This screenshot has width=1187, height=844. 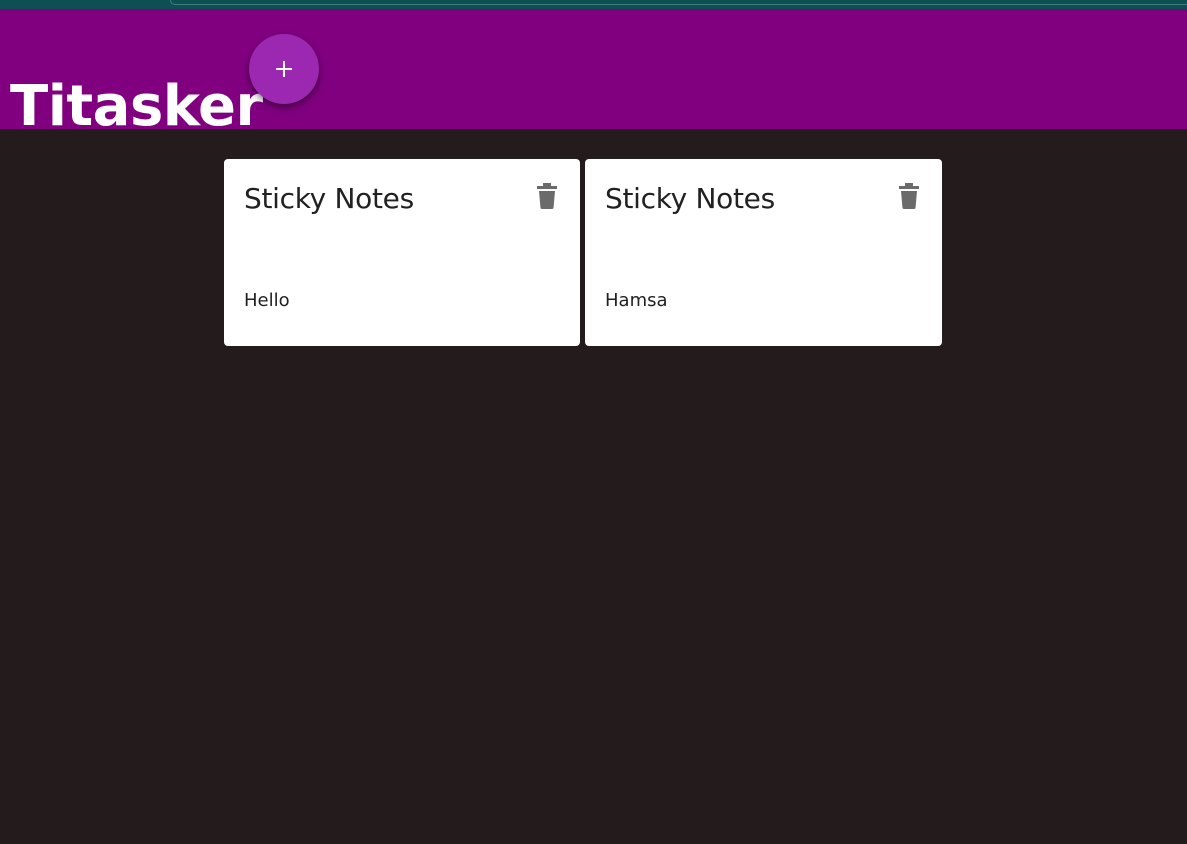 What do you see at coordinates (763, 252) in the screenshot?
I see `note-card: Sticky Notes Hamsa` at bounding box center [763, 252].